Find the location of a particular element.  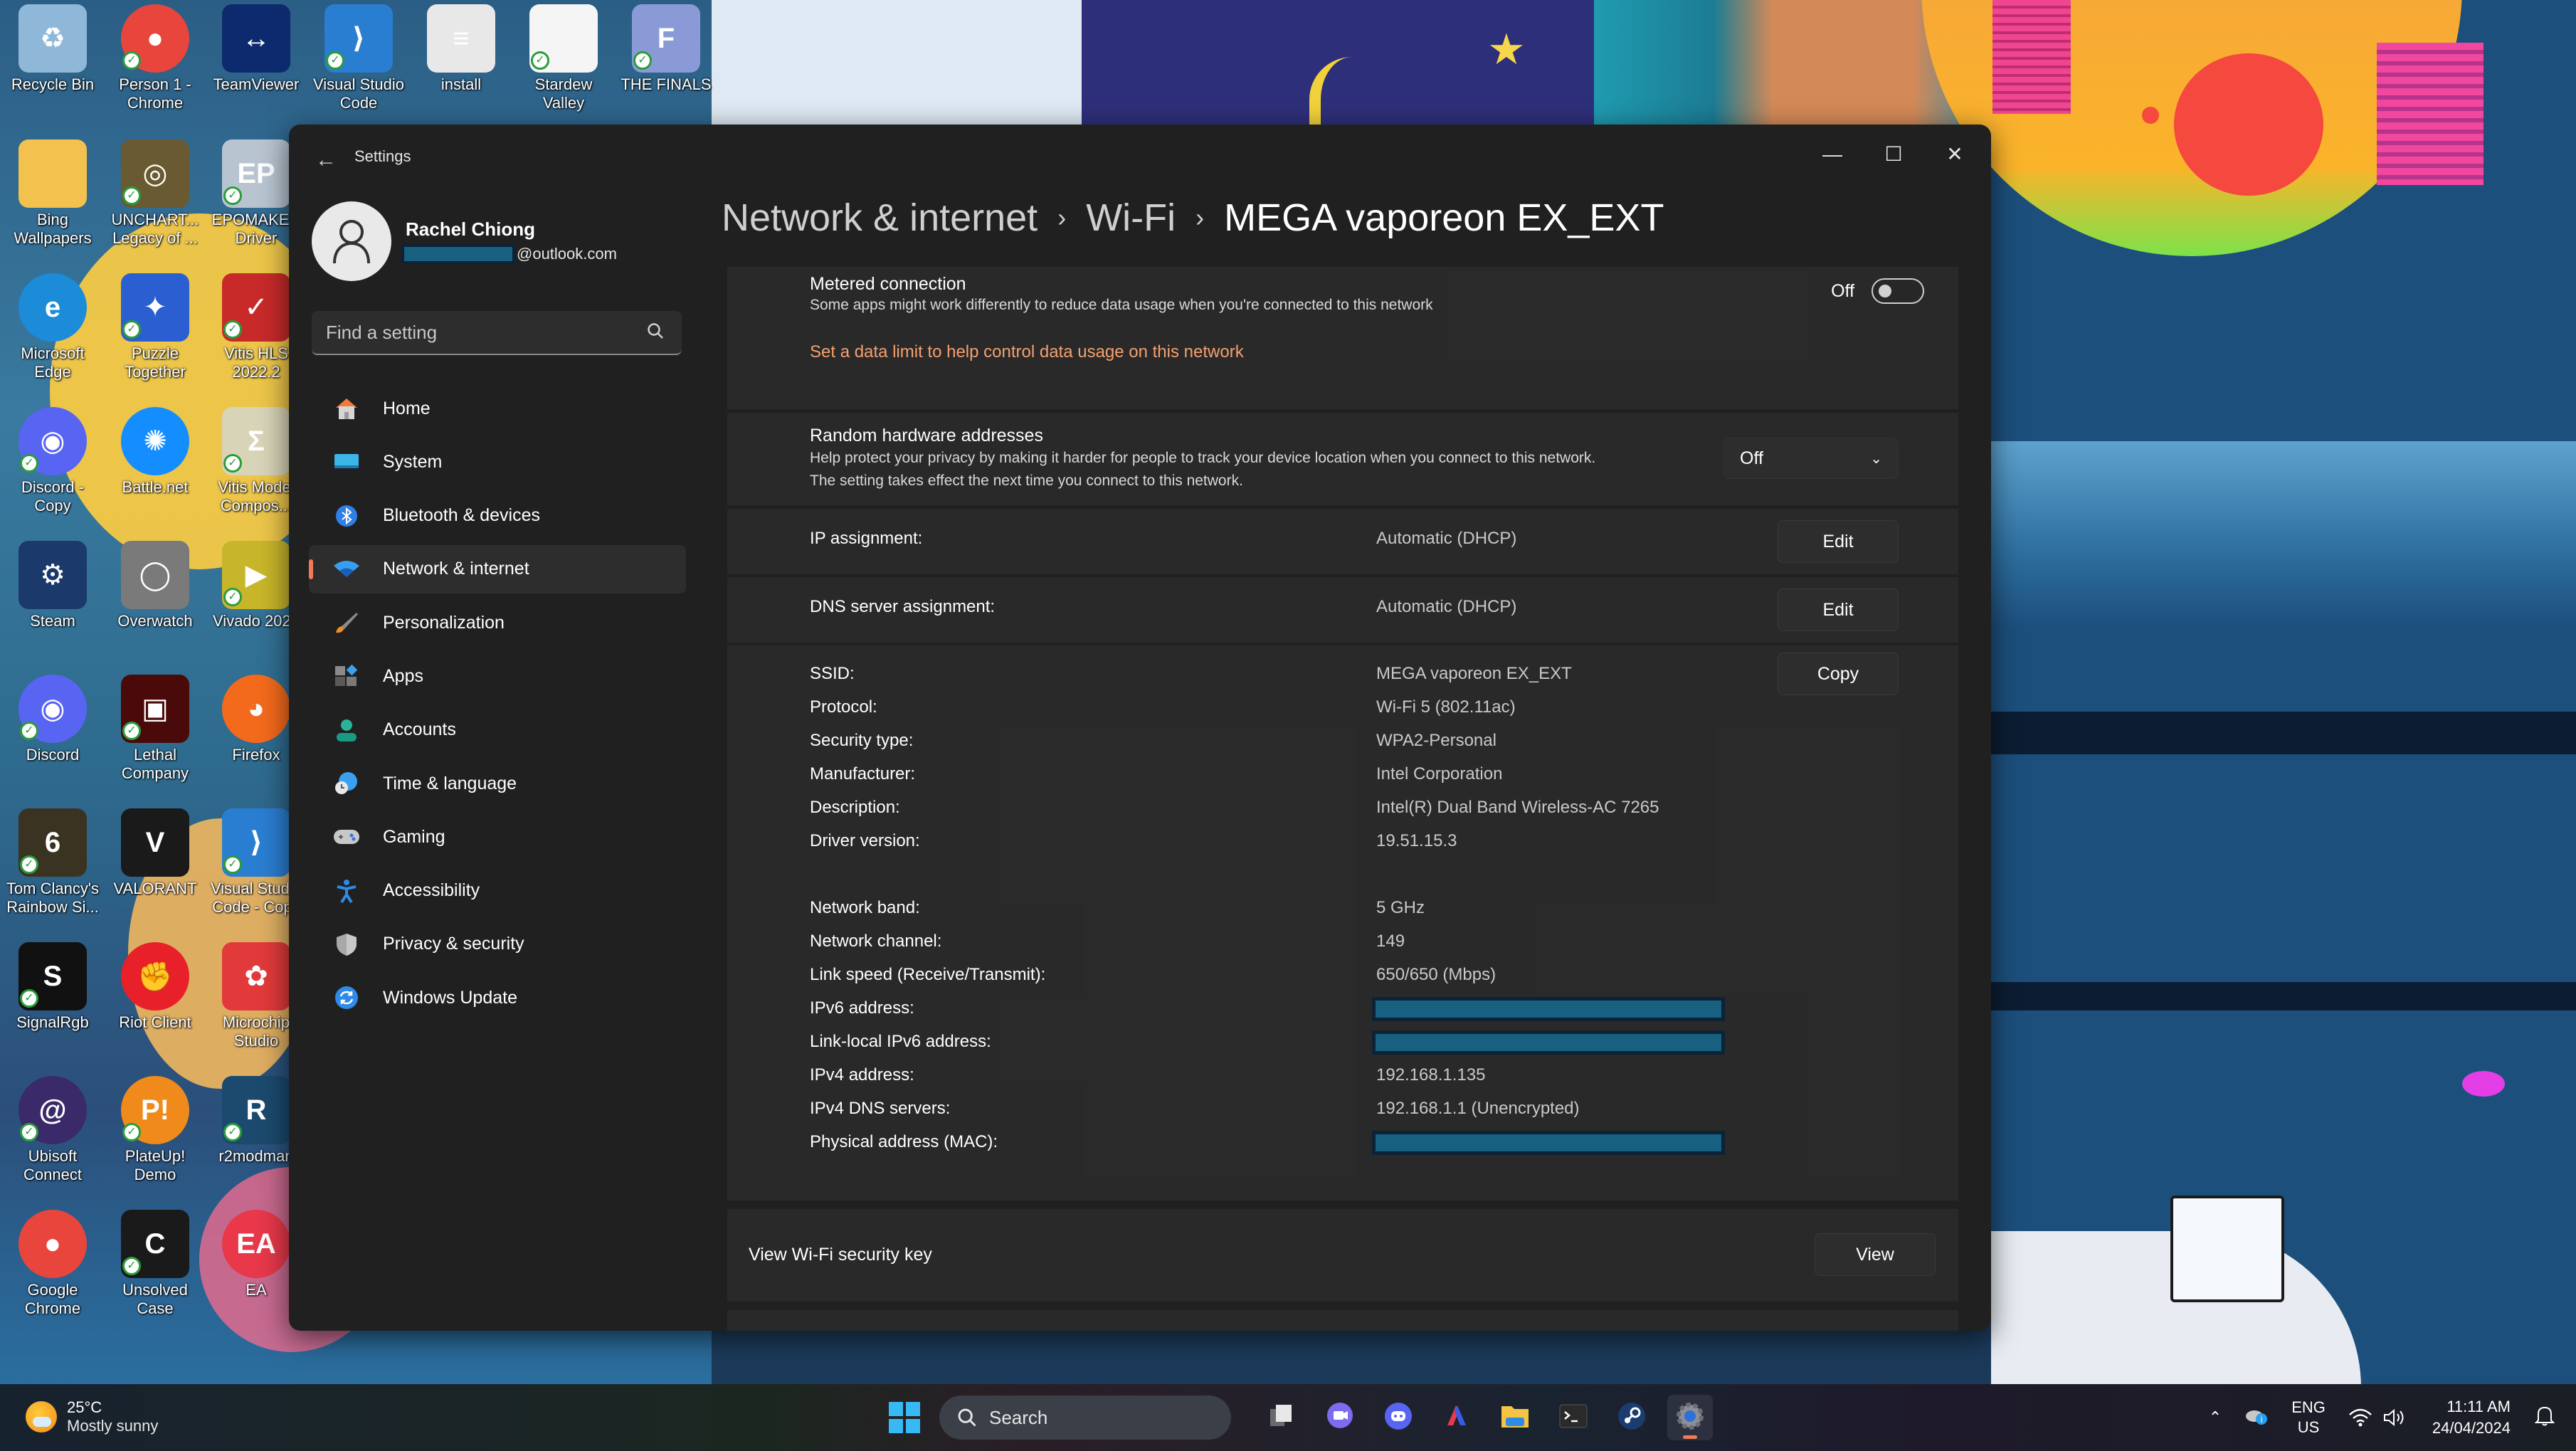

wifi-status-icon is located at coordinates (2360, 1417).